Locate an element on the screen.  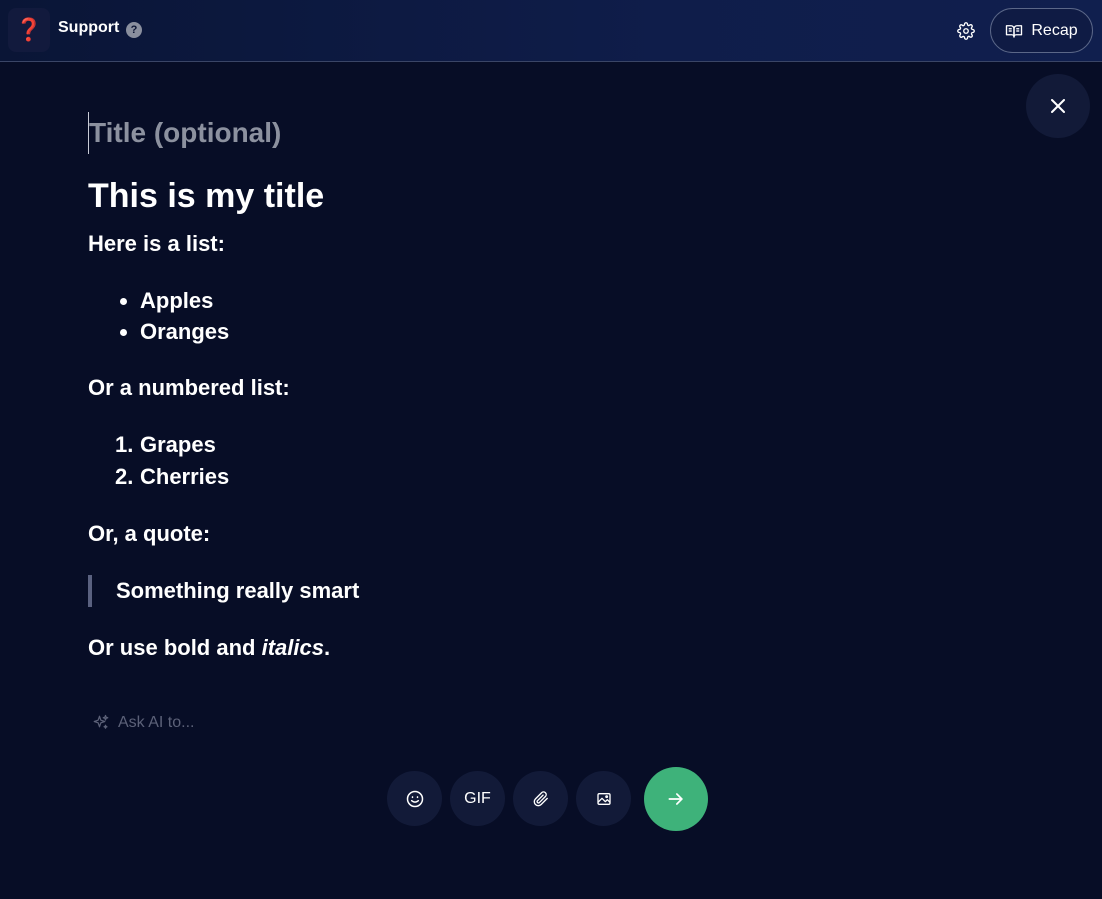
list-item: Apples is located at coordinates (564, 300).